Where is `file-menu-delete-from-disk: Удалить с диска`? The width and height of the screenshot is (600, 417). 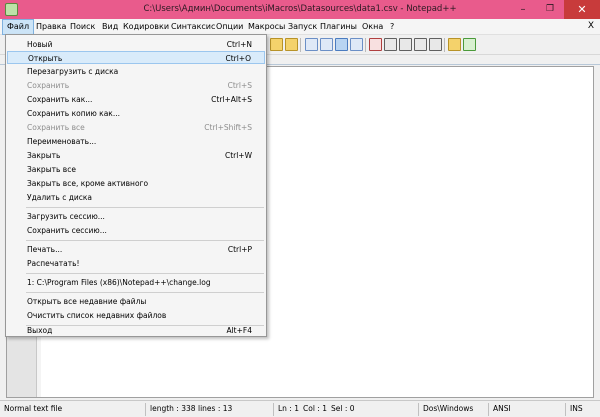
file-menu-delete-from-disk: Удалить с диска is located at coordinates (136, 197).